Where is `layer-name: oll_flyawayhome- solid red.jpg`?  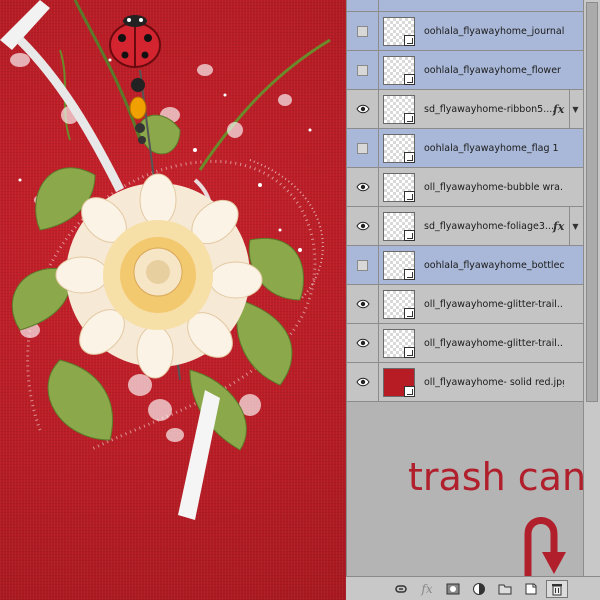 layer-name: oll_flyawayhome- solid red.jpg is located at coordinates (494, 382).